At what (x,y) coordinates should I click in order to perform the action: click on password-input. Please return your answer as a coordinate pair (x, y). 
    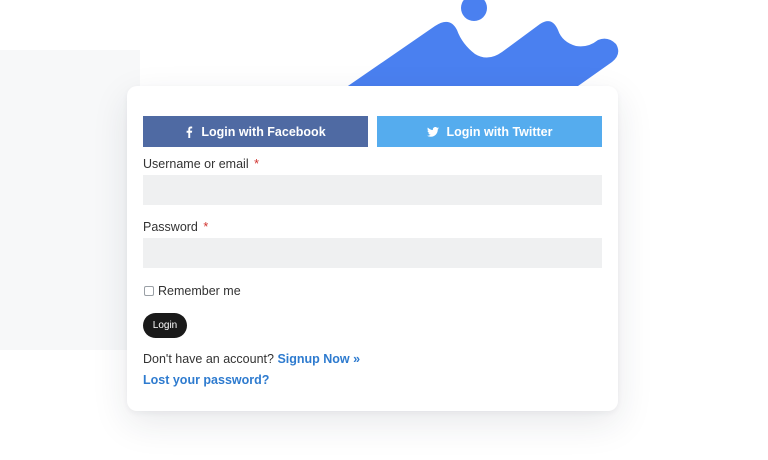
    Looking at the image, I should click on (372, 253).